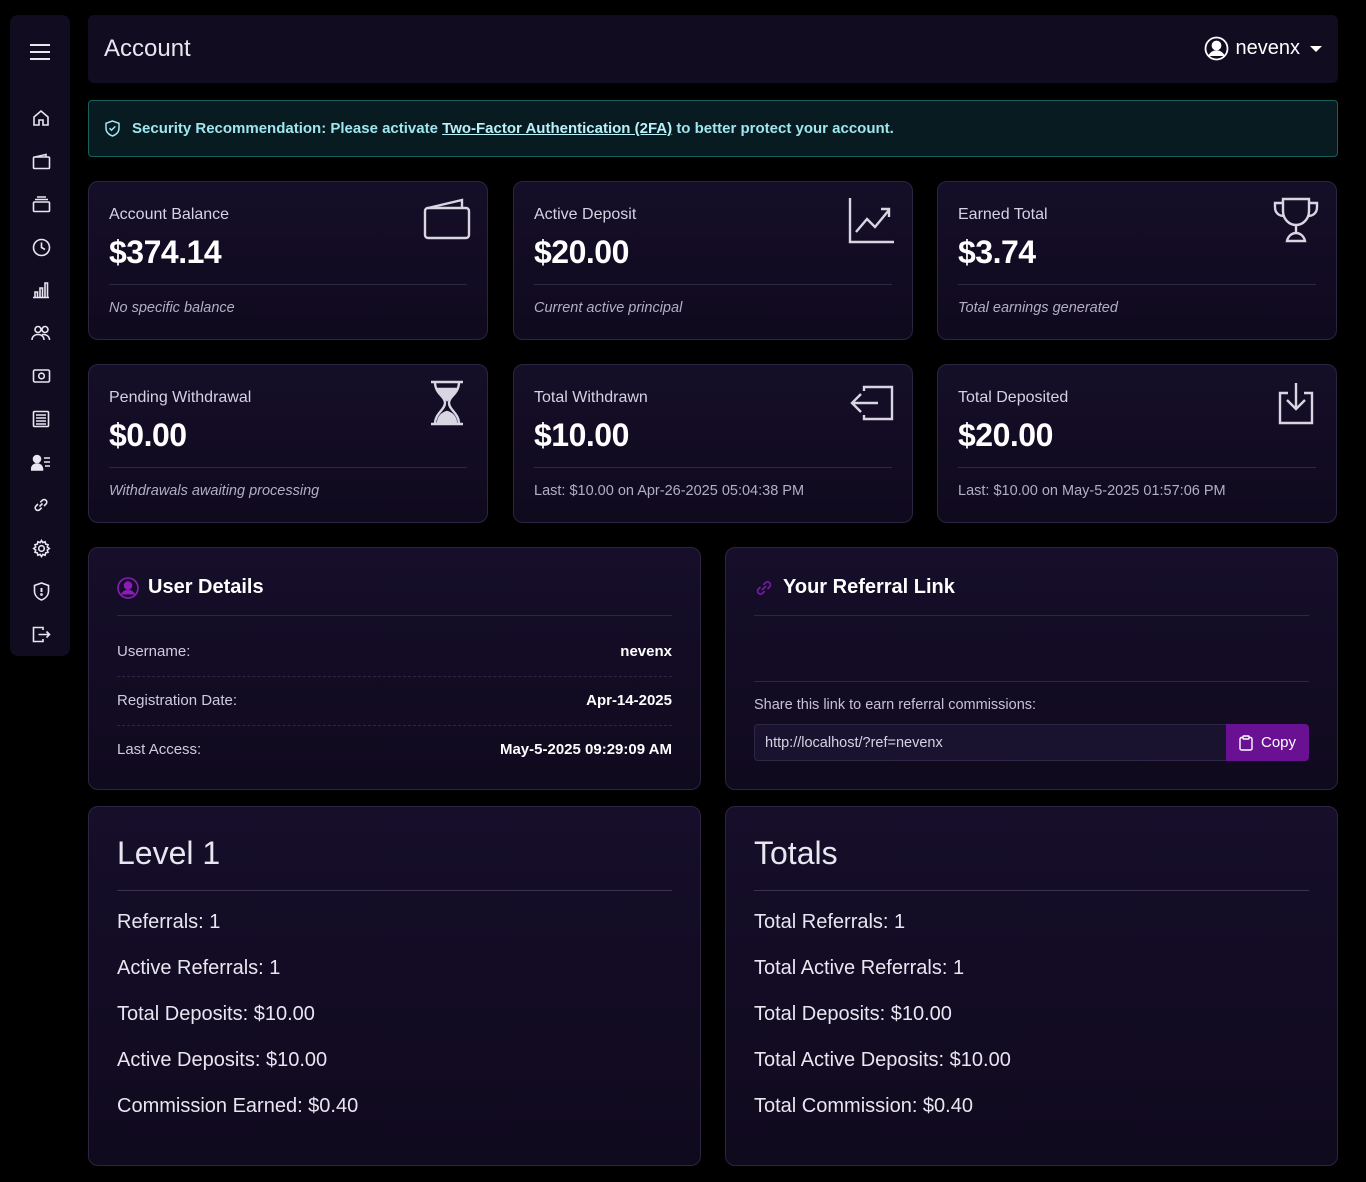 Image resolution: width=1366 pixels, height=1182 pixels. Describe the element at coordinates (1296, 220) in the screenshot. I see `trophy-icon` at that location.